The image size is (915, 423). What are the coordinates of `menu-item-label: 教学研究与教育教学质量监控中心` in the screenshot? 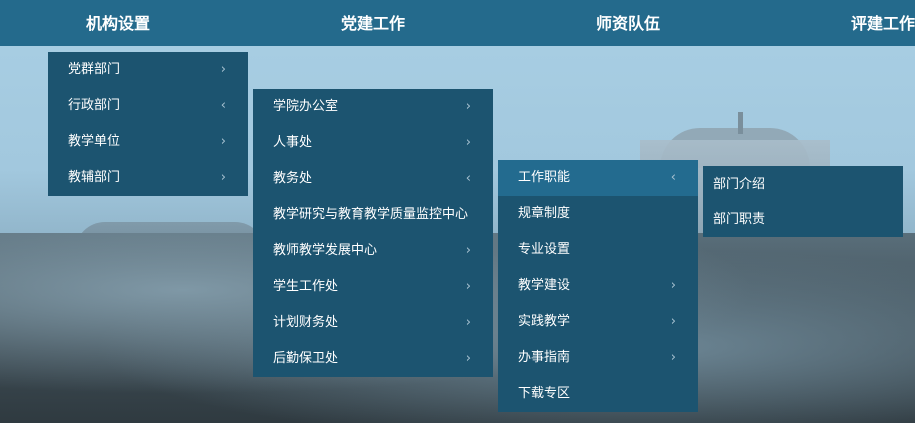 It's located at (371, 214).